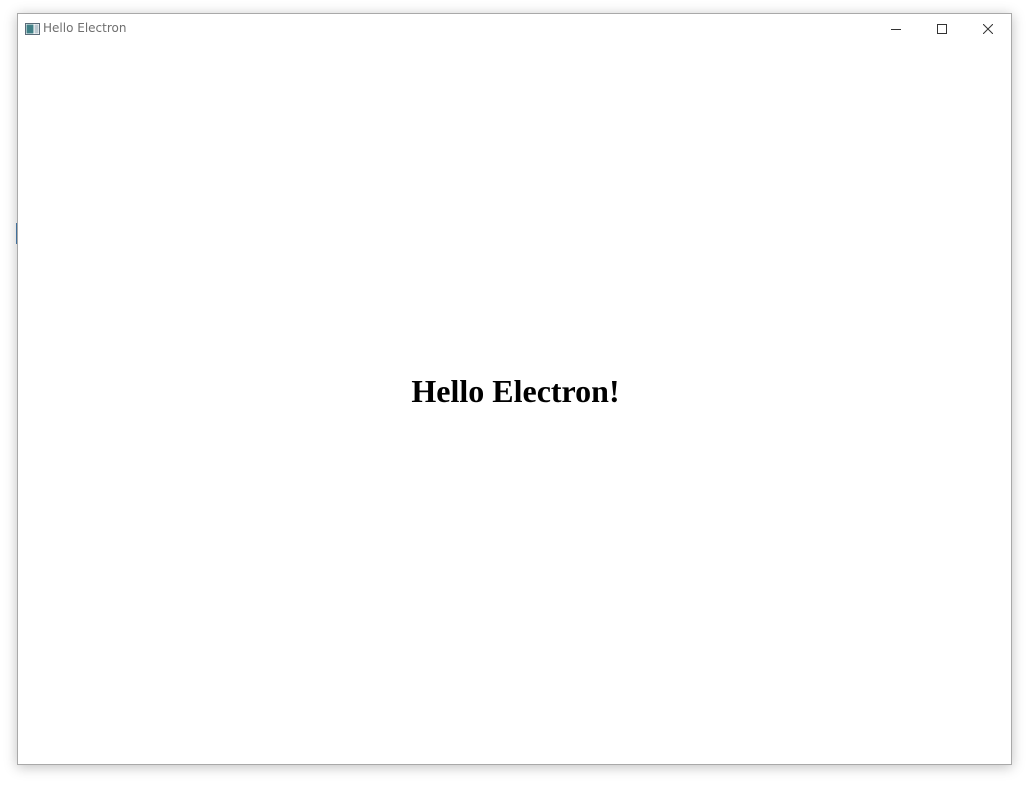 The height and width of the screenshot is (787, 1030). I want to click on minimize-icon, so click(896, 29).